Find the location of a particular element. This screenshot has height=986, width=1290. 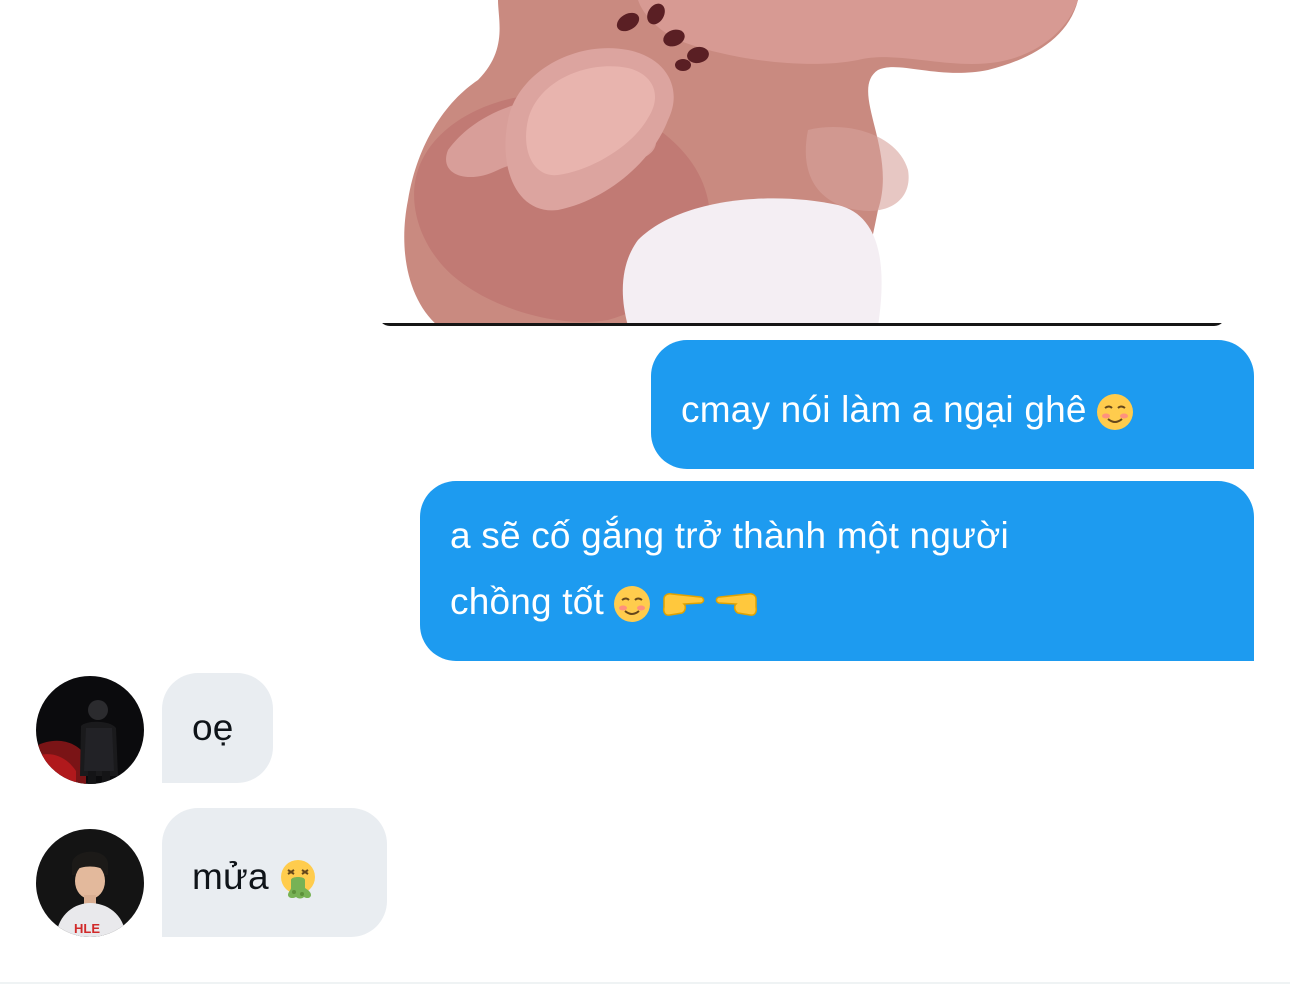

sent-message-bubble: cmay nói làm a ngại ghê is located at coordinates (952, 404).